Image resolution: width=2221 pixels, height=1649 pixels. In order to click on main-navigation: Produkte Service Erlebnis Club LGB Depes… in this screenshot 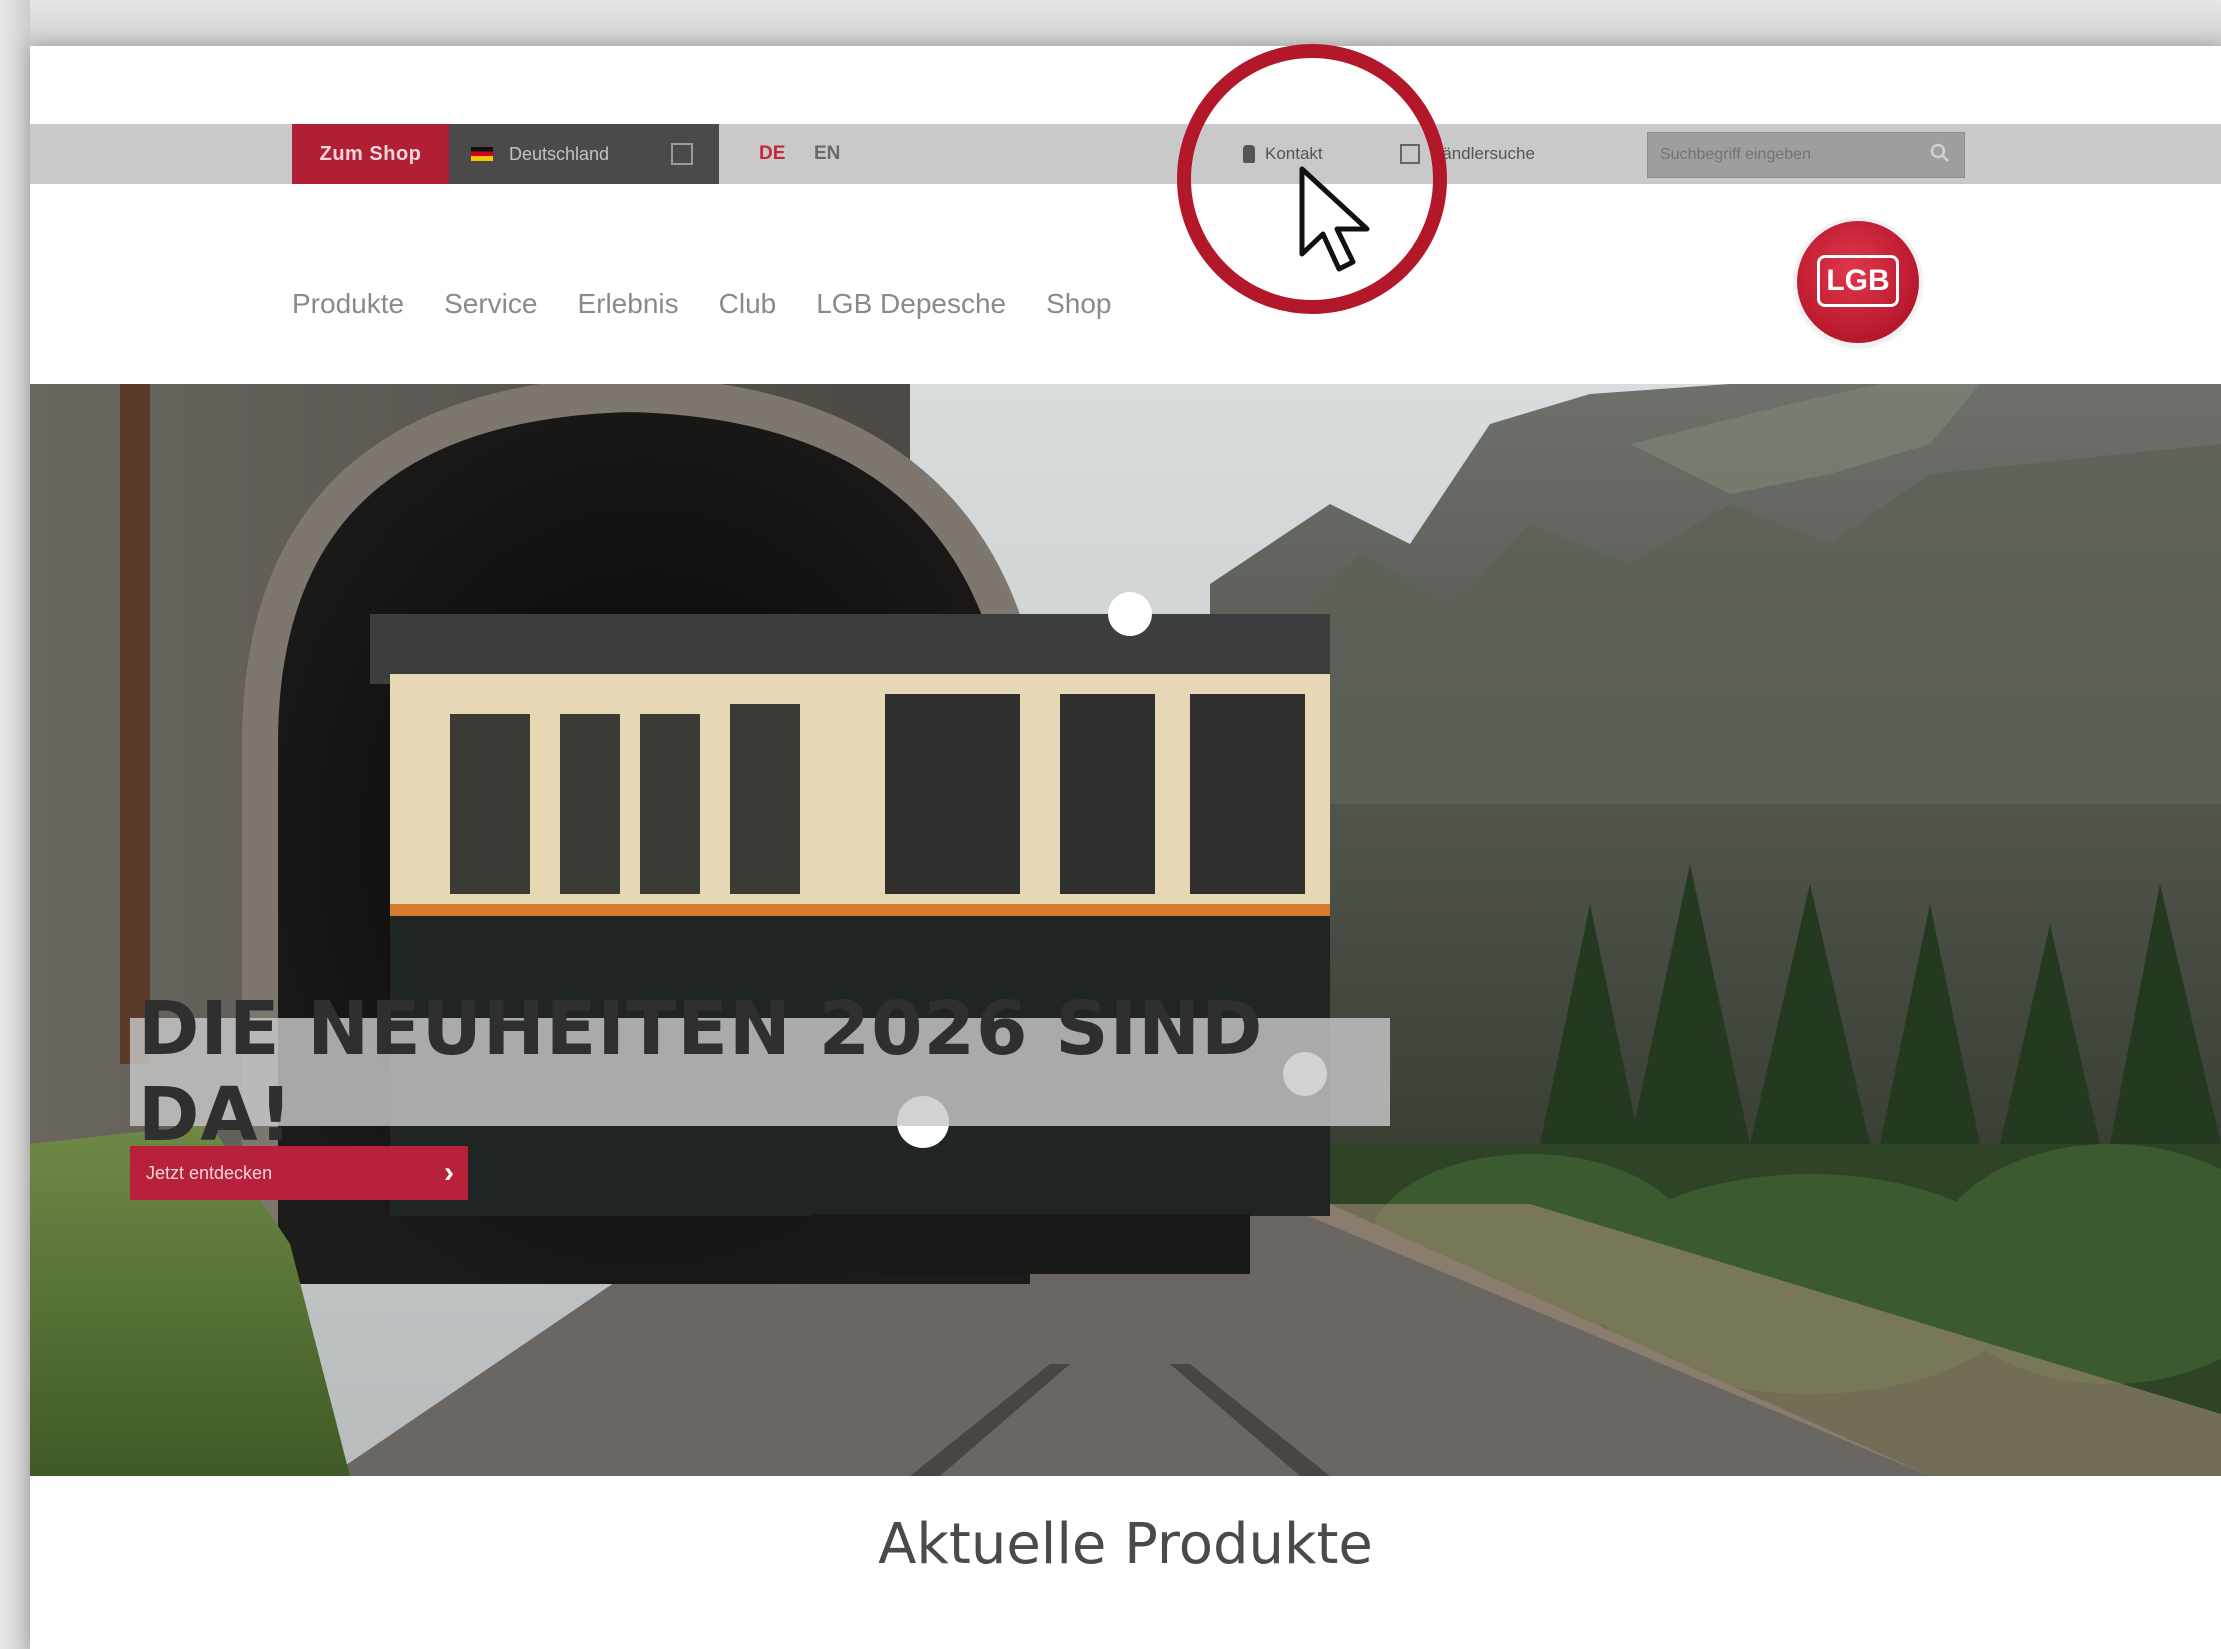, I will do `click(702, 304)`.